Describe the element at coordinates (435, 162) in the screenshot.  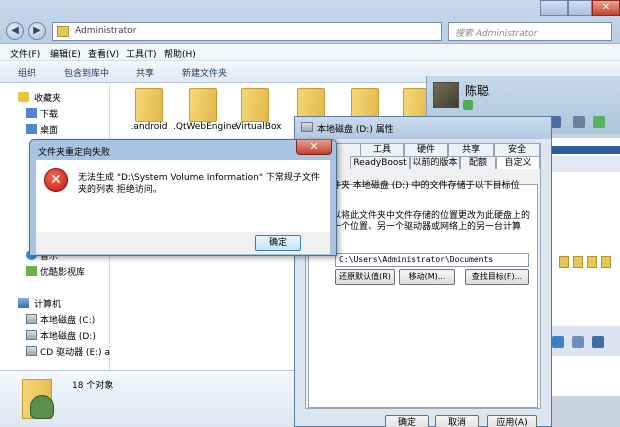
I see `tab-previous-versions: 以前的版本` at that location.